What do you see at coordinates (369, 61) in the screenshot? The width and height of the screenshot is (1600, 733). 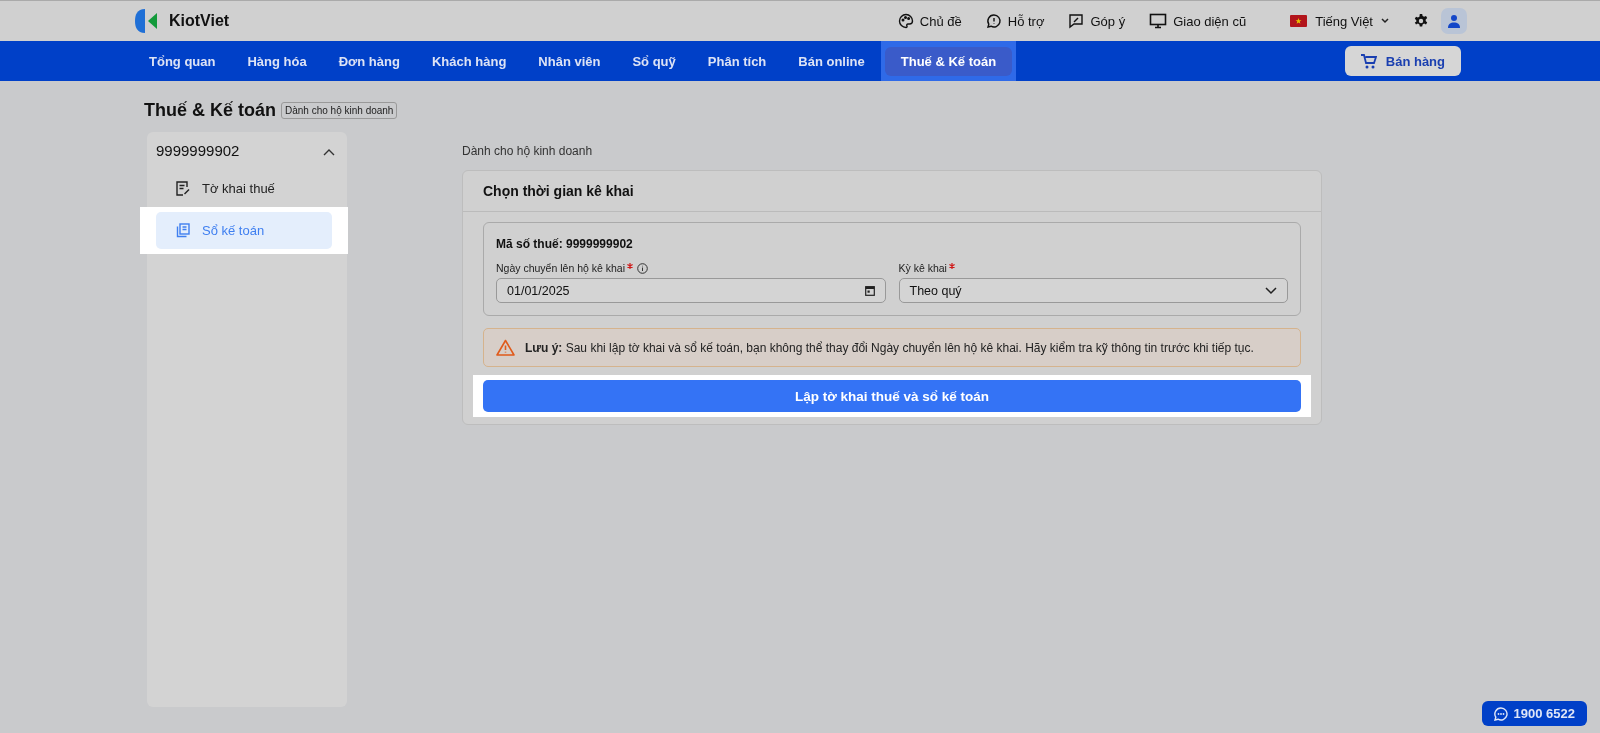 I see `nav-tab: Đơn hàng` at bounding box center [369, 61].